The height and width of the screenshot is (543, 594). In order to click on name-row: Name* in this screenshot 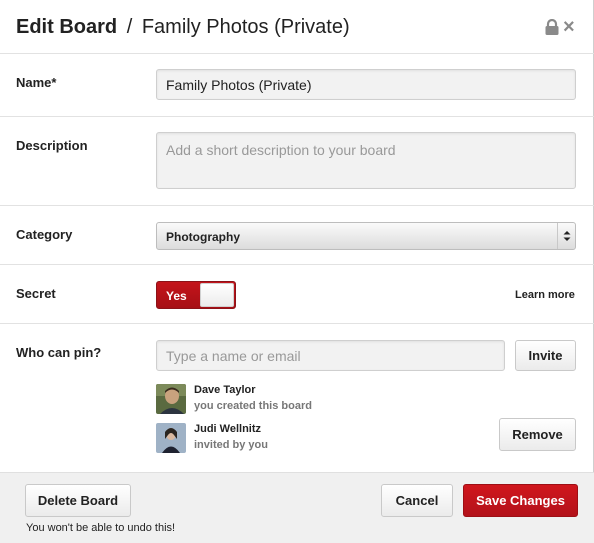, I will do `click(297, 85)`.